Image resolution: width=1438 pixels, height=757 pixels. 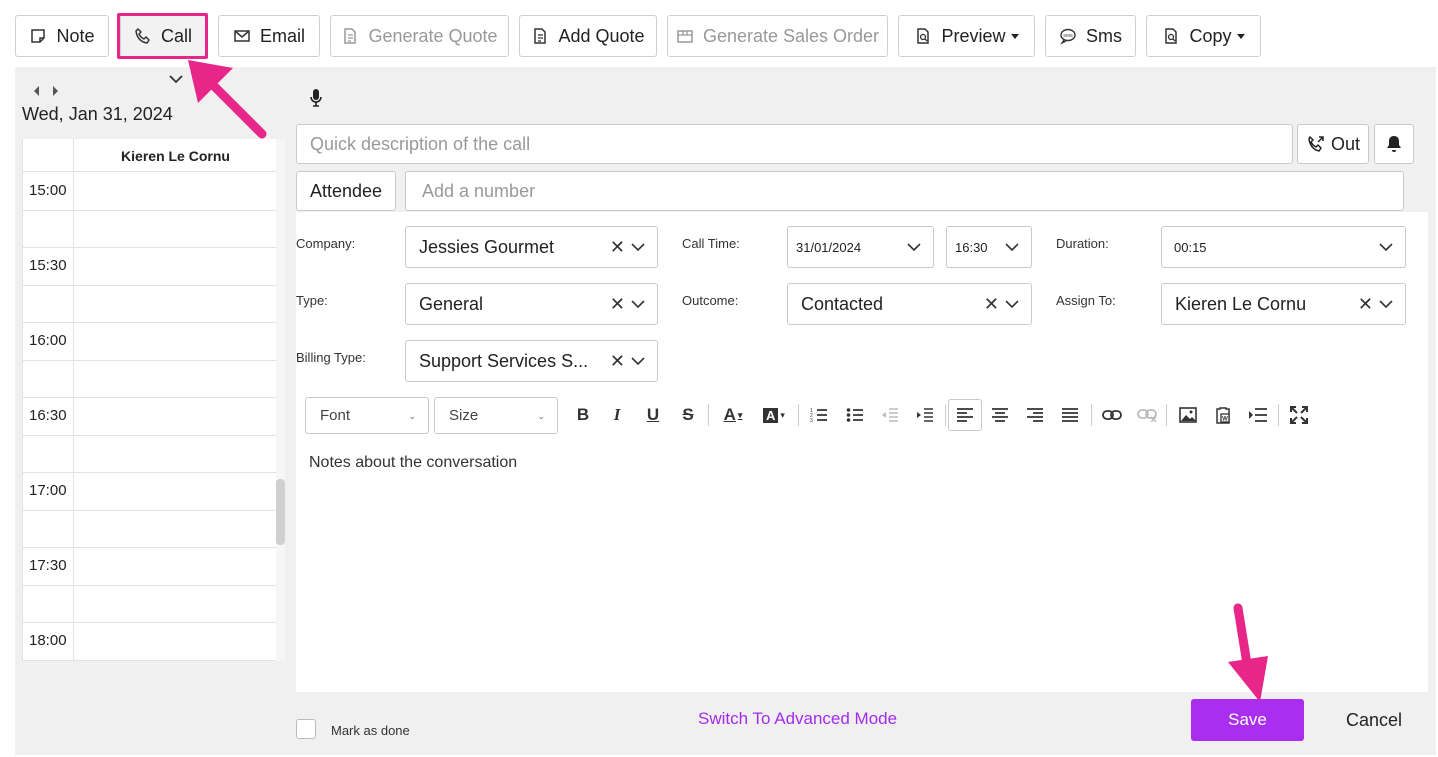 What do you see at coordinates (419, 36) in the screenshot?
I see `generate-quote-button: Generate Quote` at bounding box center [419, 36].